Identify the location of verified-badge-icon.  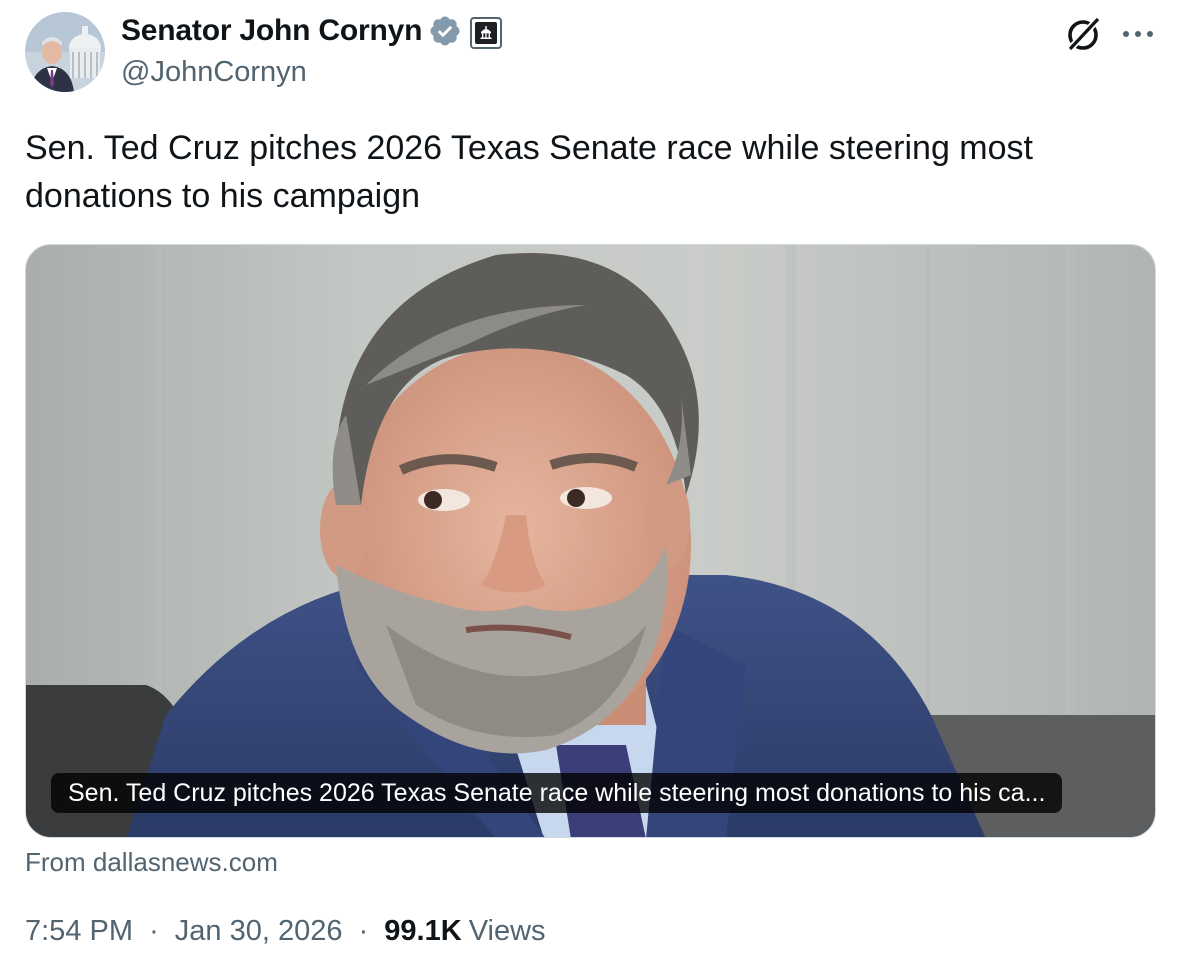
(445, 31).